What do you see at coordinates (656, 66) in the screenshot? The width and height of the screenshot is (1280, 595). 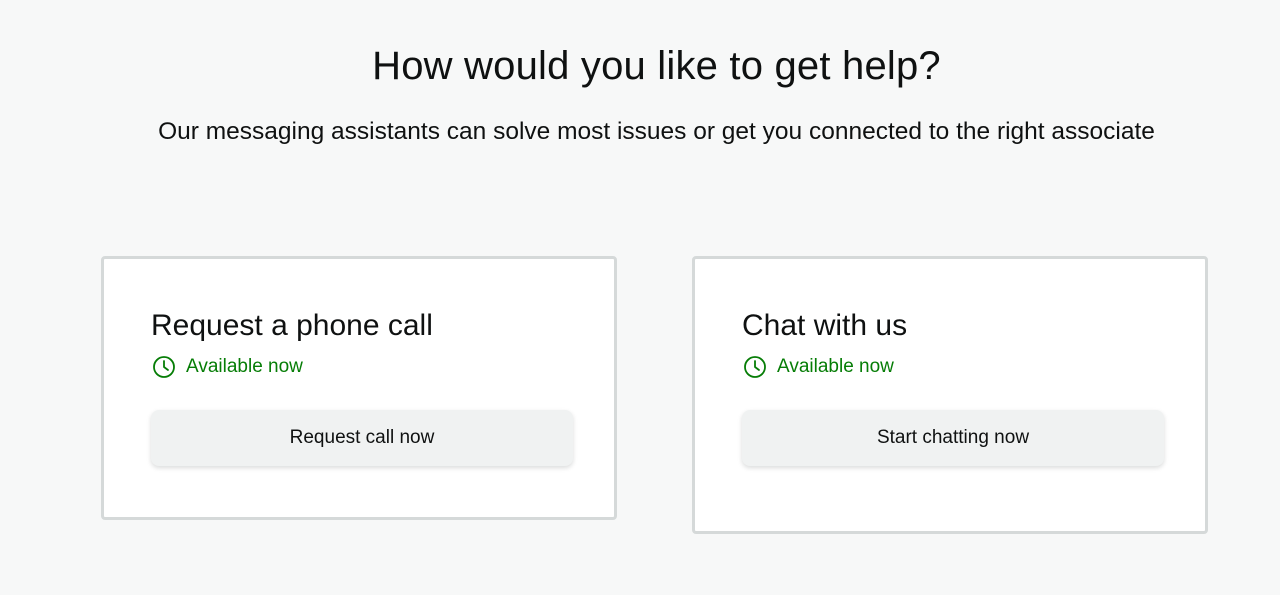 I see `page-title: How would you like to get help?` at bounding box center [656, 66].